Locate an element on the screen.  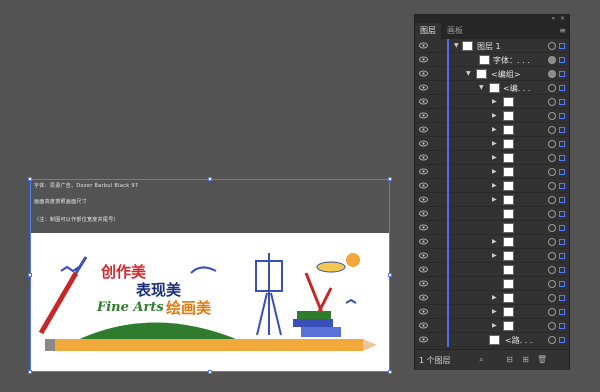
layer-name: 字体：. . . is located at coordinates (511, 60).